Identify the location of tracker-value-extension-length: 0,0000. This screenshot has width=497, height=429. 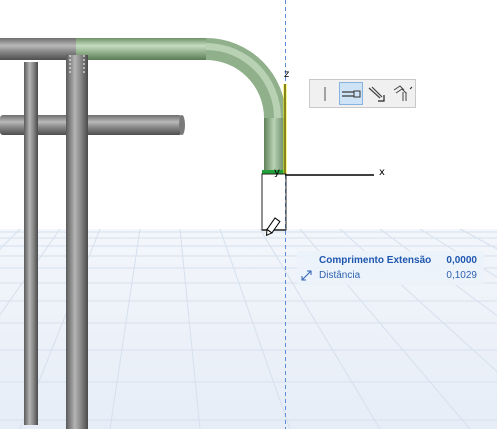
(461, 260).